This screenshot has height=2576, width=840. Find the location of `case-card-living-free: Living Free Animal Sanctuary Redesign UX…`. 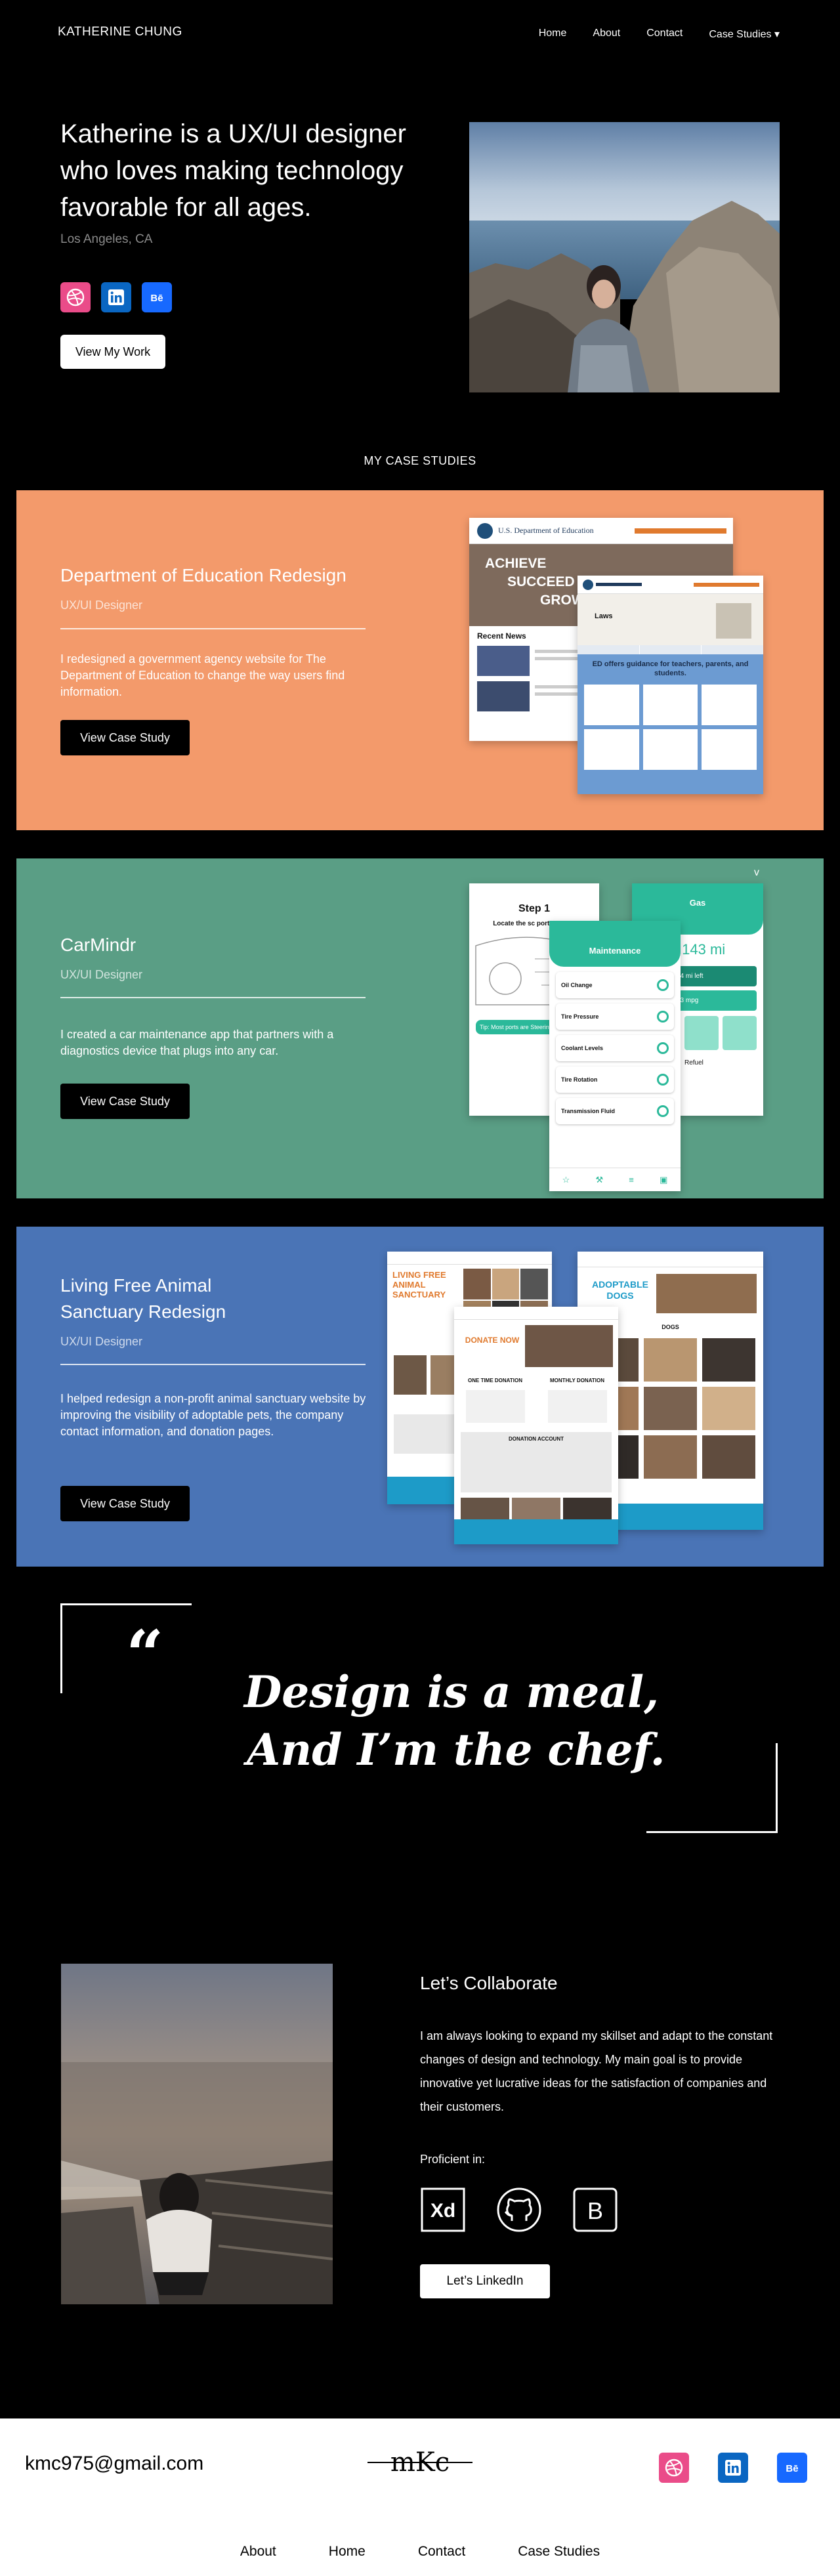

case-card-living-free: Living Free Animal Sanctuary Redesign UX… is located at coordinates (420, 1397).